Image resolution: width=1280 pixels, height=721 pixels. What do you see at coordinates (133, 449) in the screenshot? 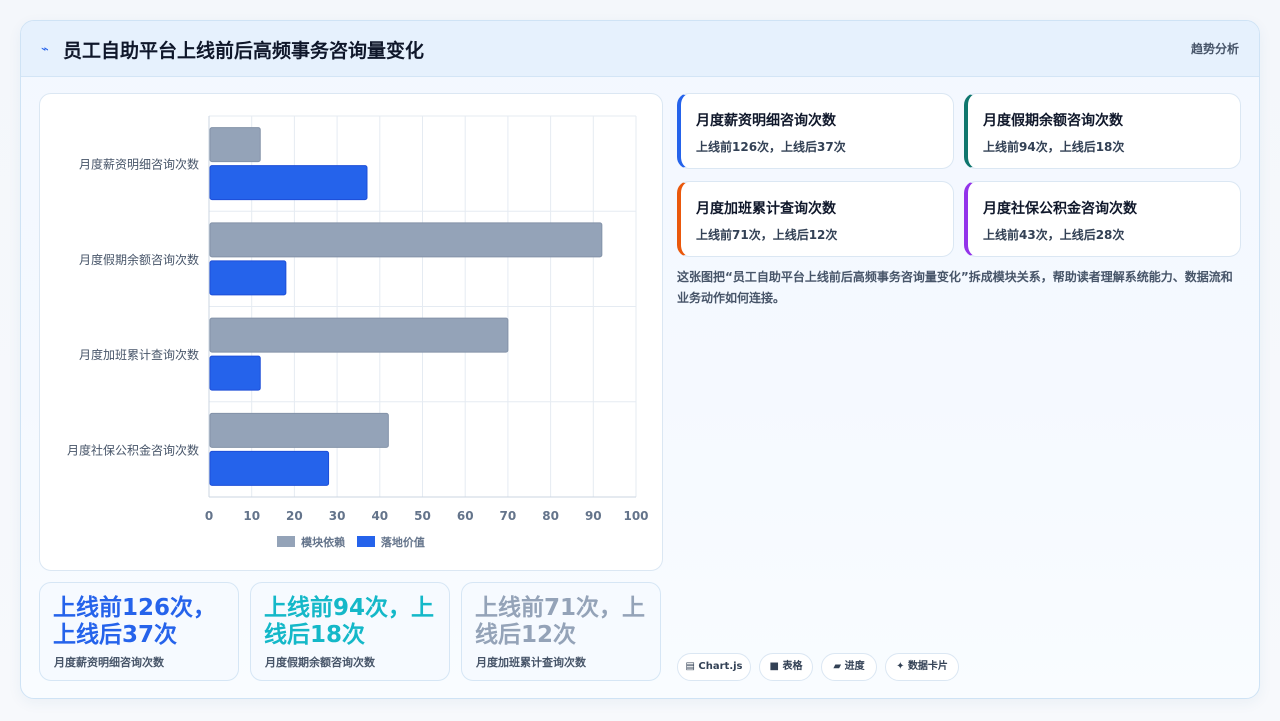
I see `y-category-label: 月度社保公积金咨询次数` at bounding box center [133, 449].